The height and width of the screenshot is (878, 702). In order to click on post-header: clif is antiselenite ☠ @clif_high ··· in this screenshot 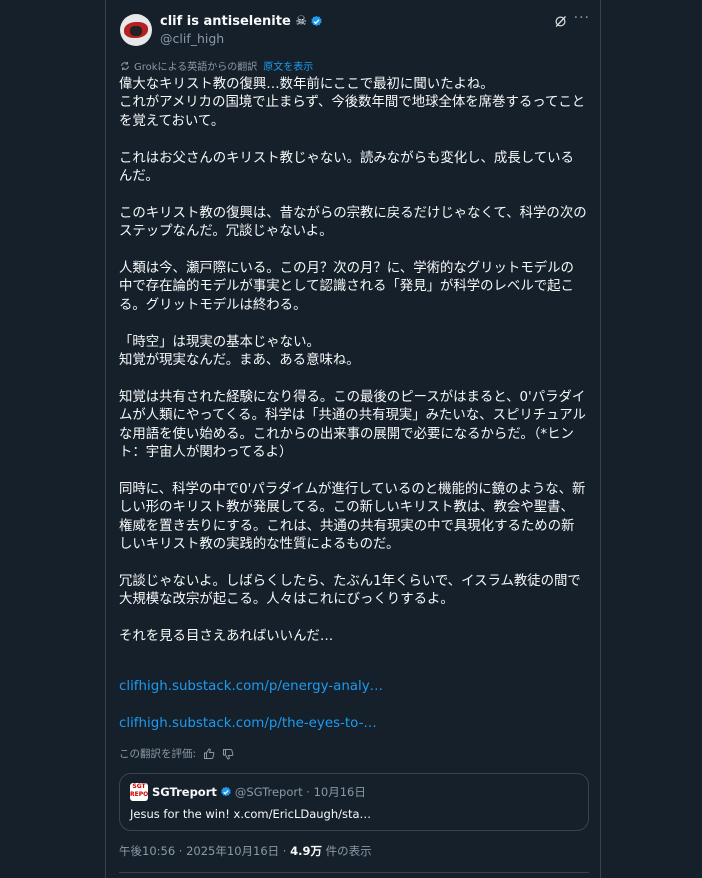, I will do `click(355, 32)`.